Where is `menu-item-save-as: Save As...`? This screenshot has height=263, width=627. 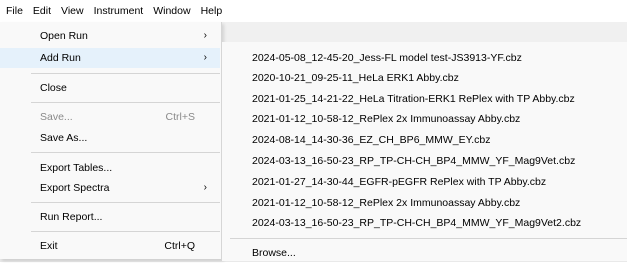 menu-item-save-as: Save As... is located at coordinates (110, 138).